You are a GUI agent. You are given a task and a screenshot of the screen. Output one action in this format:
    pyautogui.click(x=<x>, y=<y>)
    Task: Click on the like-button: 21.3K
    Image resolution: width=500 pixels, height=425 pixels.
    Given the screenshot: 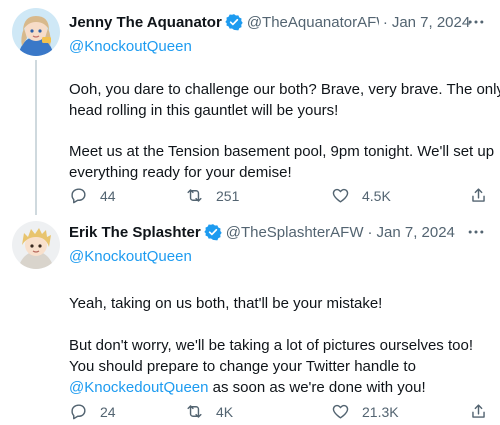 What is the action you would take?
    pyautogui.click(x=365, y=411)
    